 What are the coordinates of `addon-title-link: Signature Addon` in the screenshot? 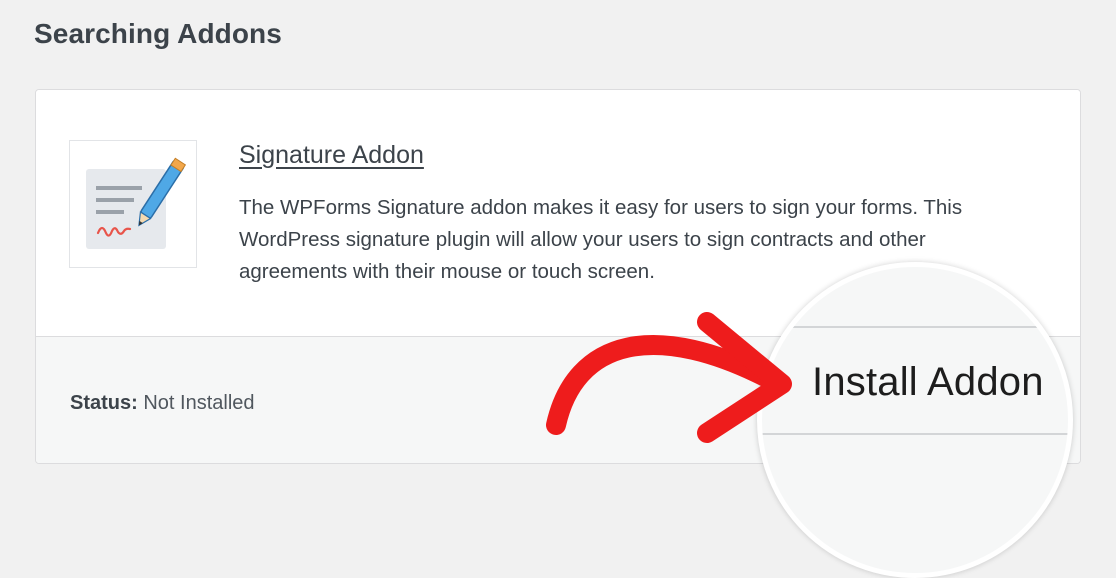 It's located at (331, 155).